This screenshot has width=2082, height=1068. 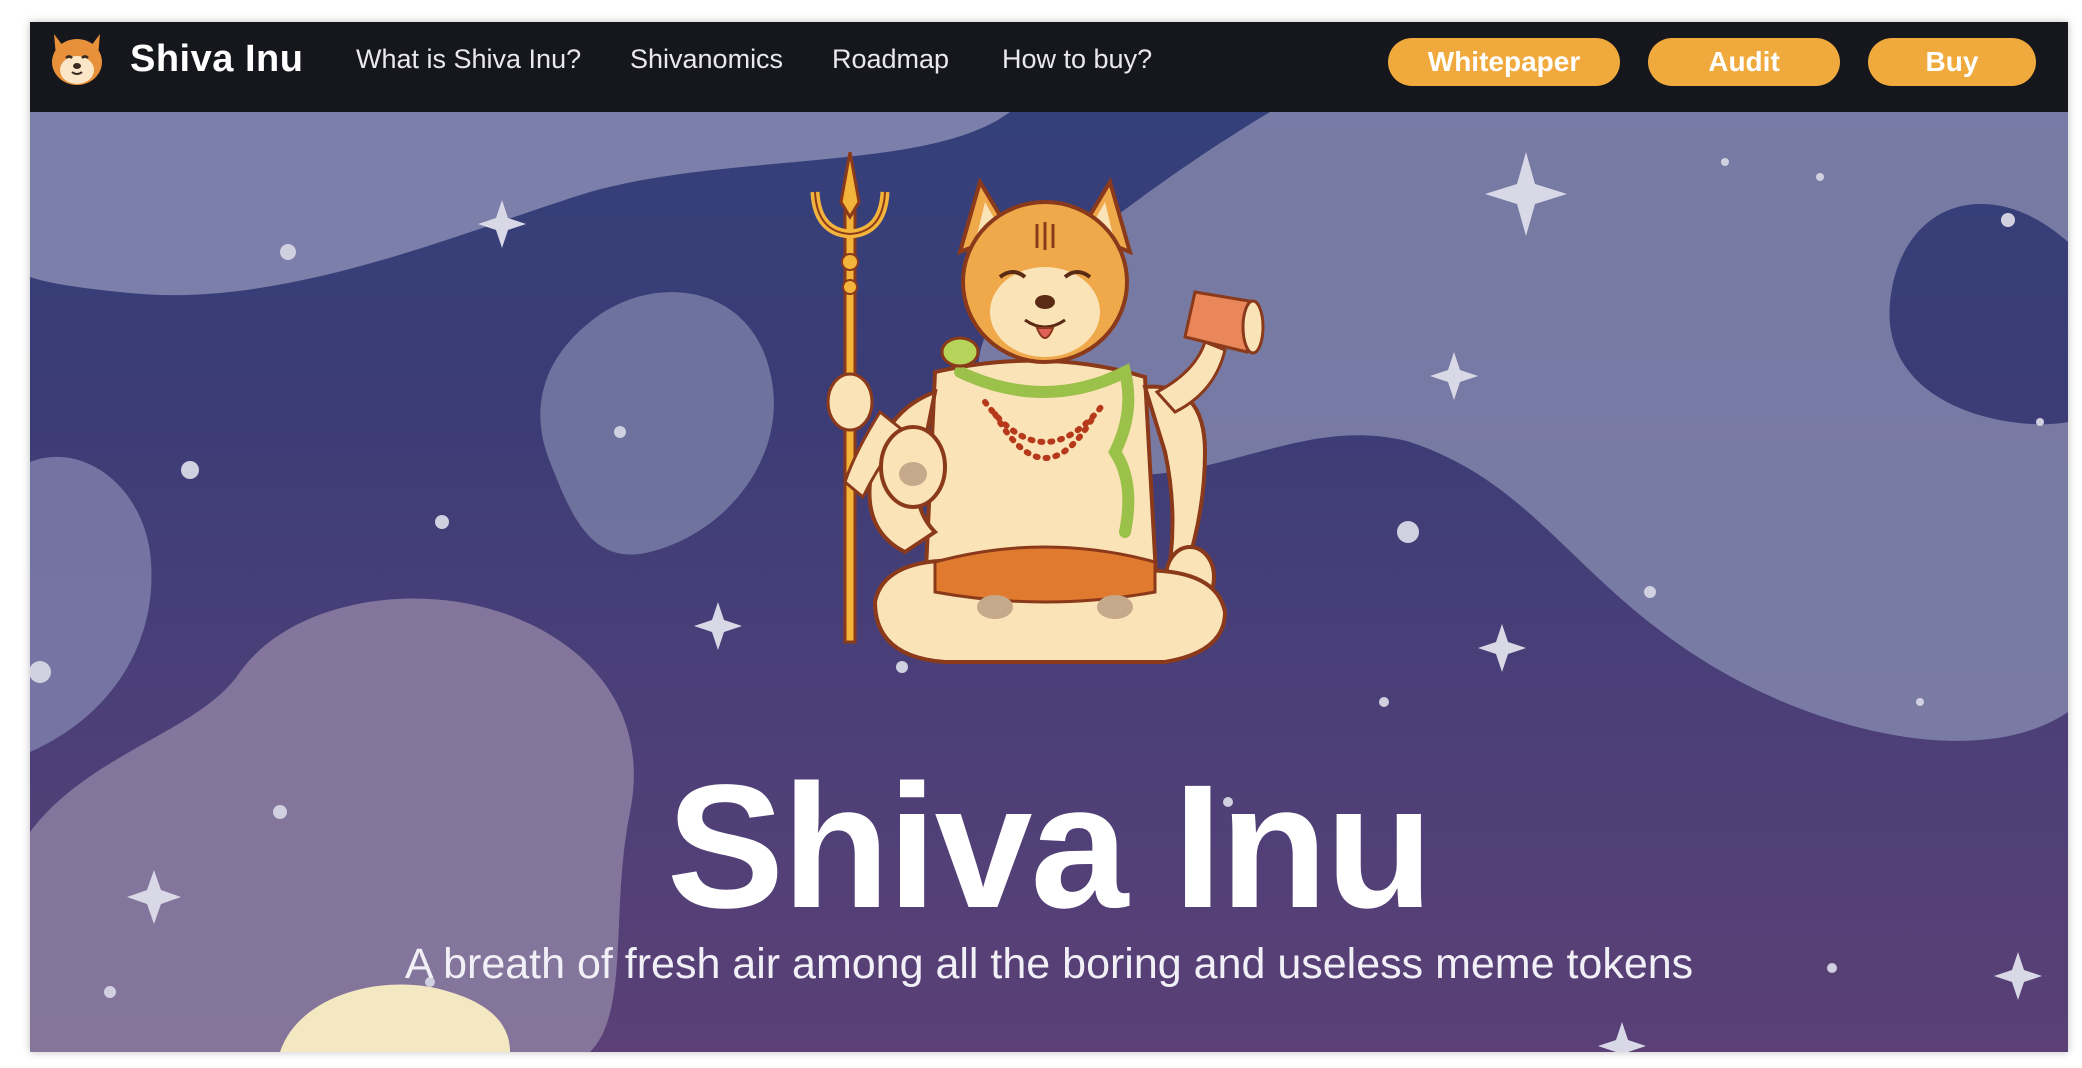 I want to click on shiba-head-icon, so click(x=77, y=59).